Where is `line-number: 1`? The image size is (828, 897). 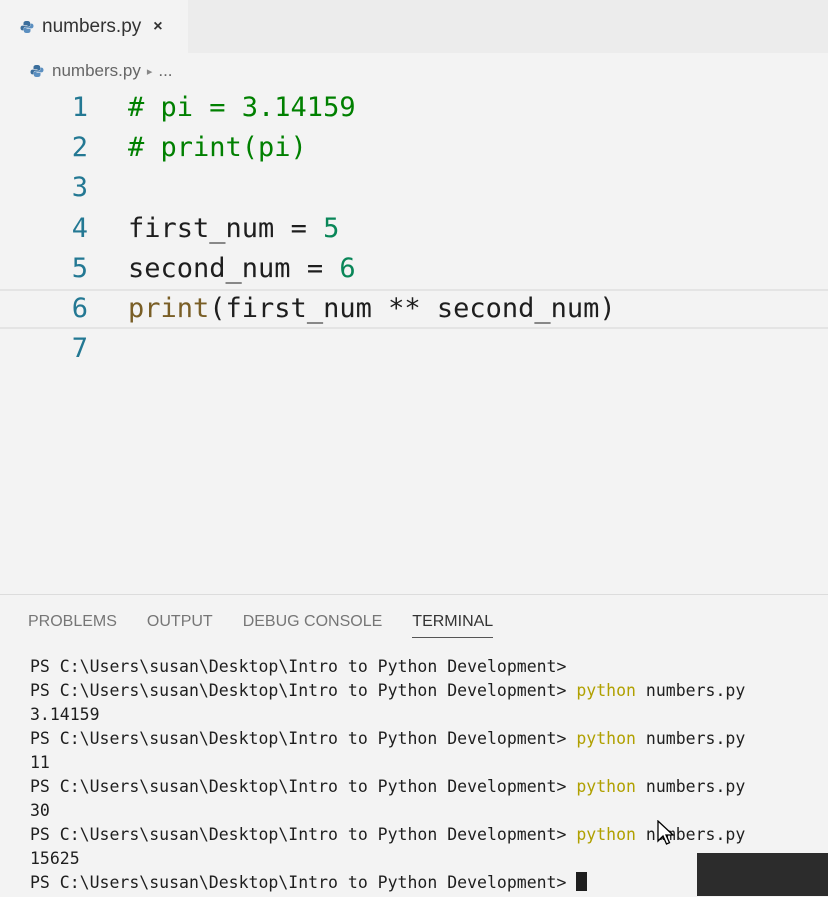
line-number: 1 is located at coordinates (79, 107).